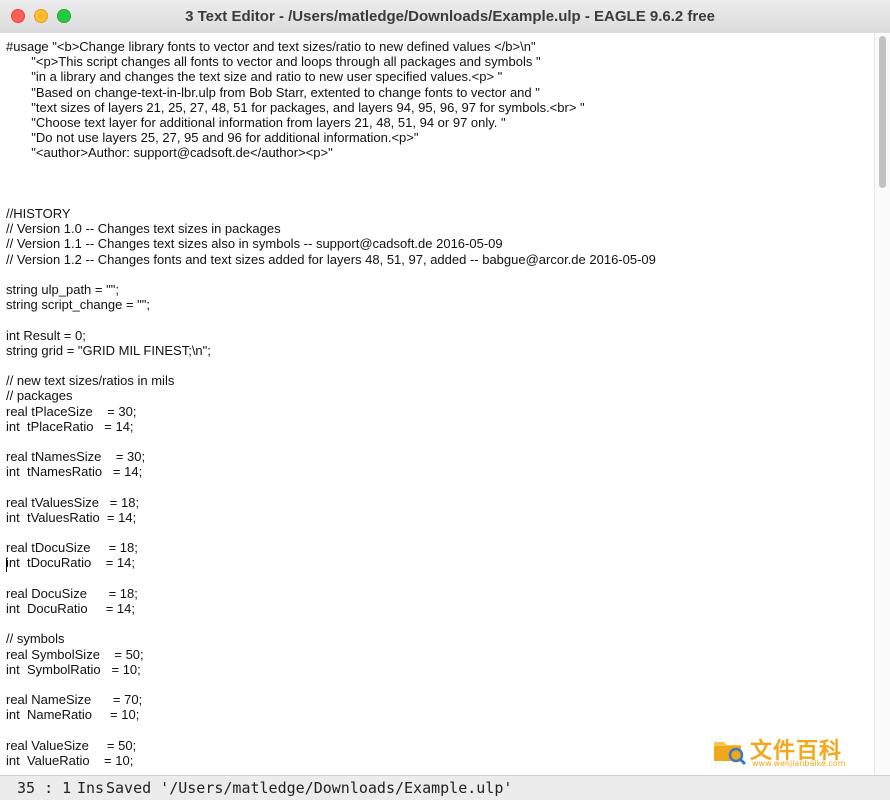 The image size is (890, 800). I want to click on code-line: // symbols, so click(440, 638).